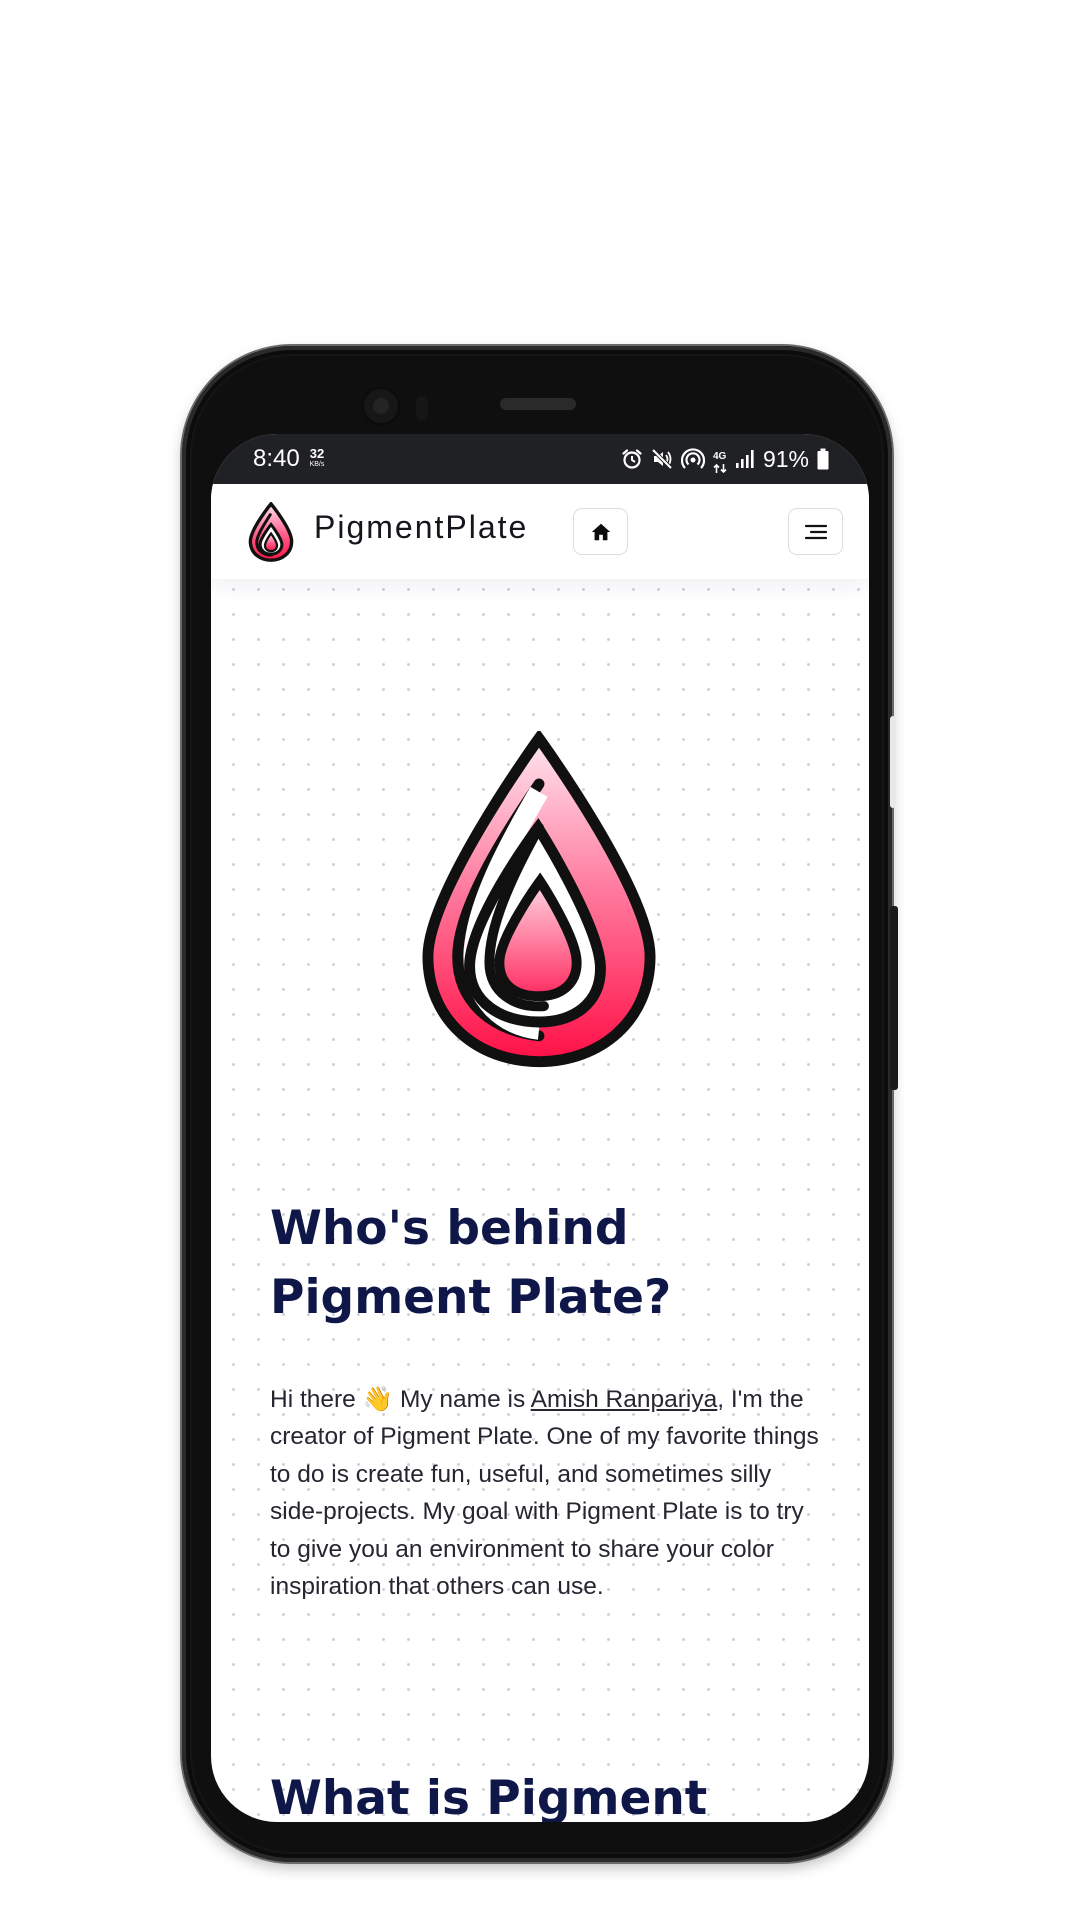 The image size is (1080, 1920). I want to click on front-camera, so click(381, 406).